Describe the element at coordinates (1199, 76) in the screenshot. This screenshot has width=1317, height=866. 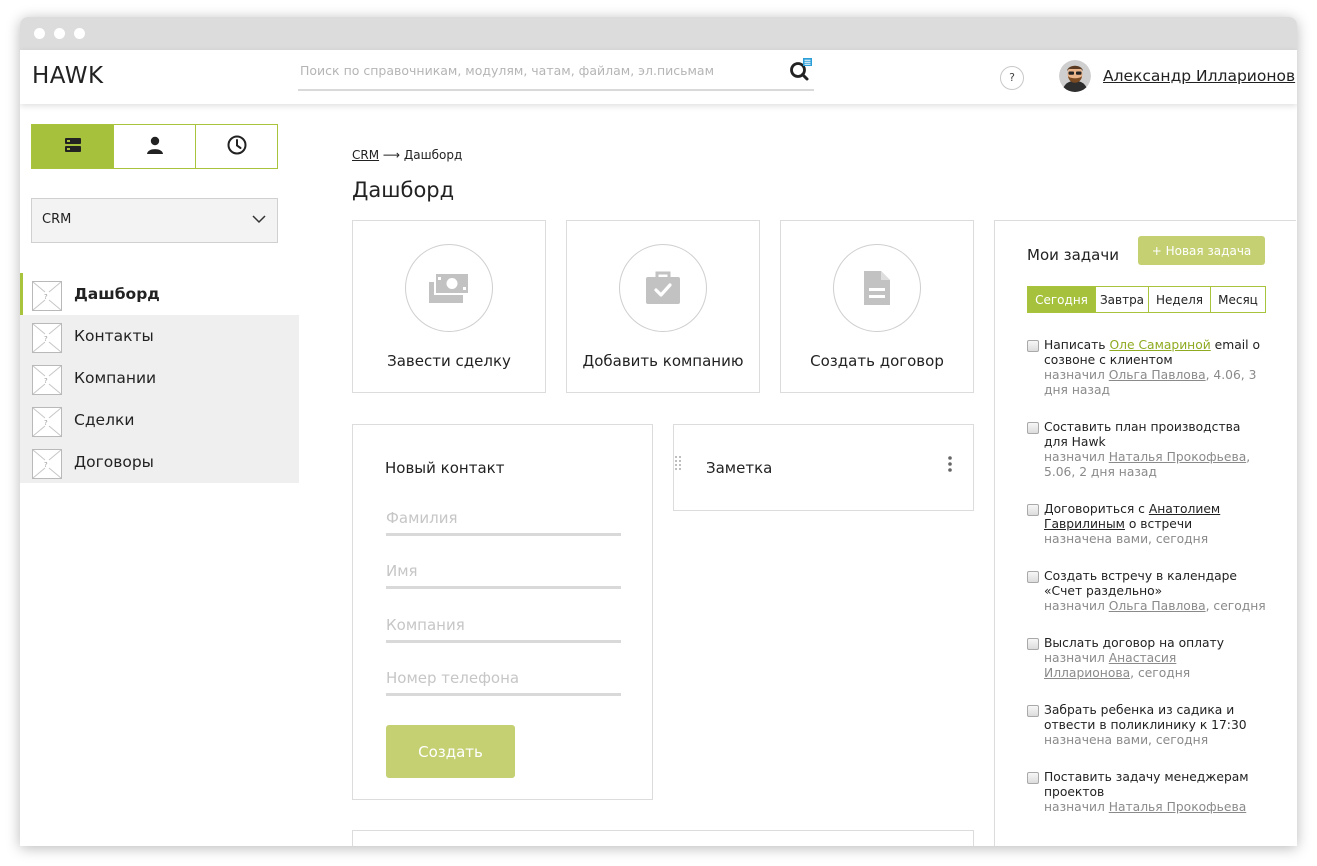
I see `user-name-link: Александр Илларионов` at that location.